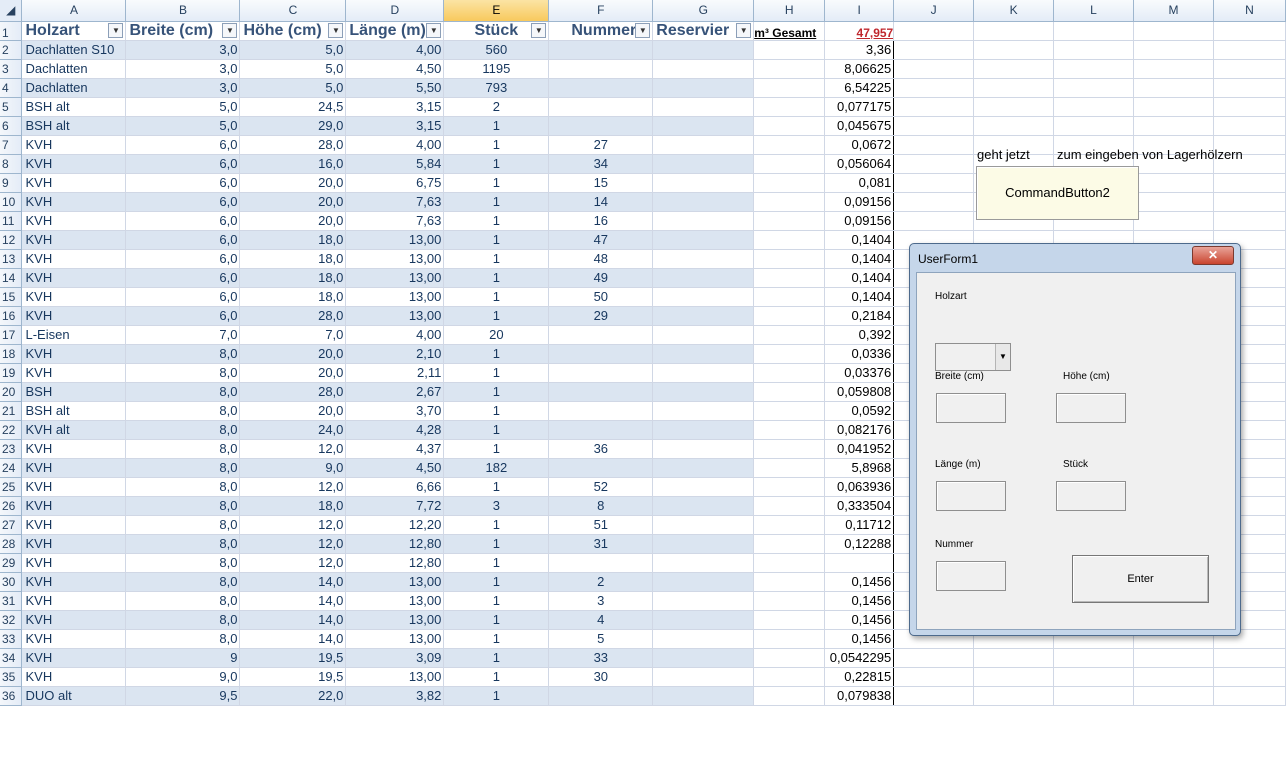 This screenshot has width=1286, height=769. I want to click on cell-nummer: 33, so click(601, 658).